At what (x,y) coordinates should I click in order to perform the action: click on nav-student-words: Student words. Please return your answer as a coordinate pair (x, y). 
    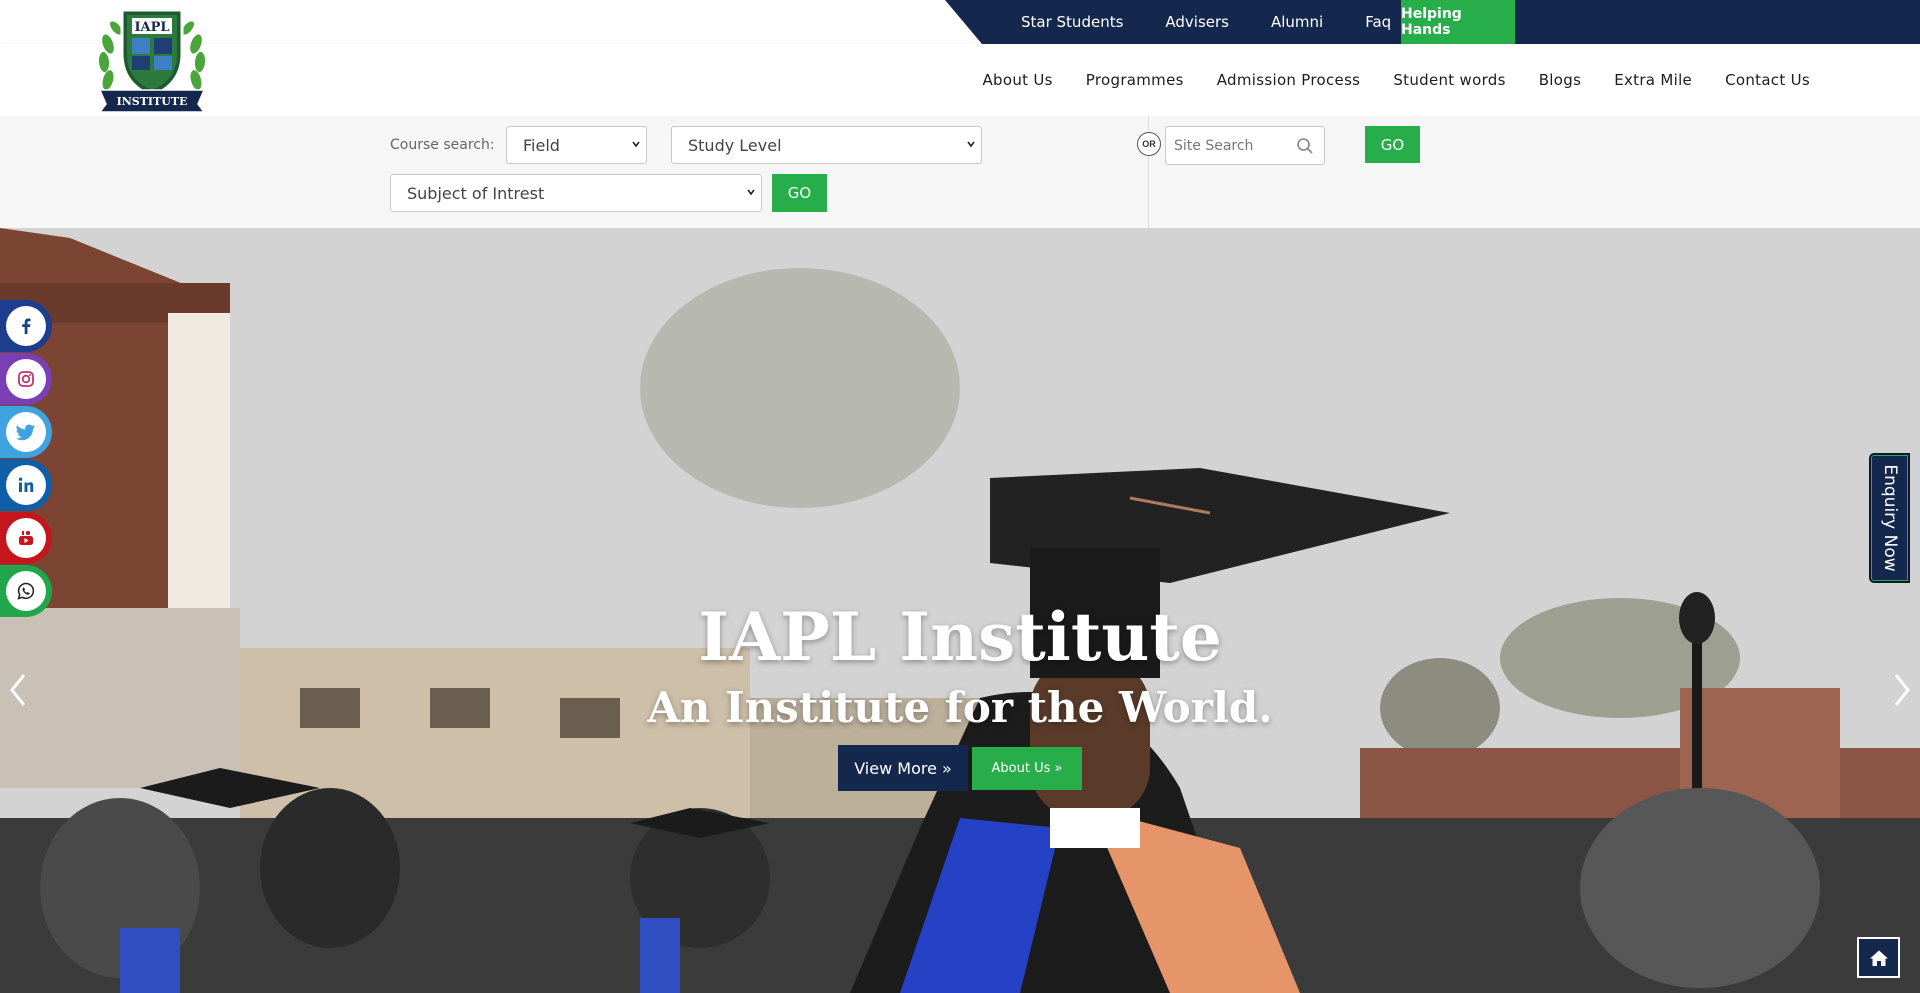
    Looking at the image, I should click on (1449, 80).